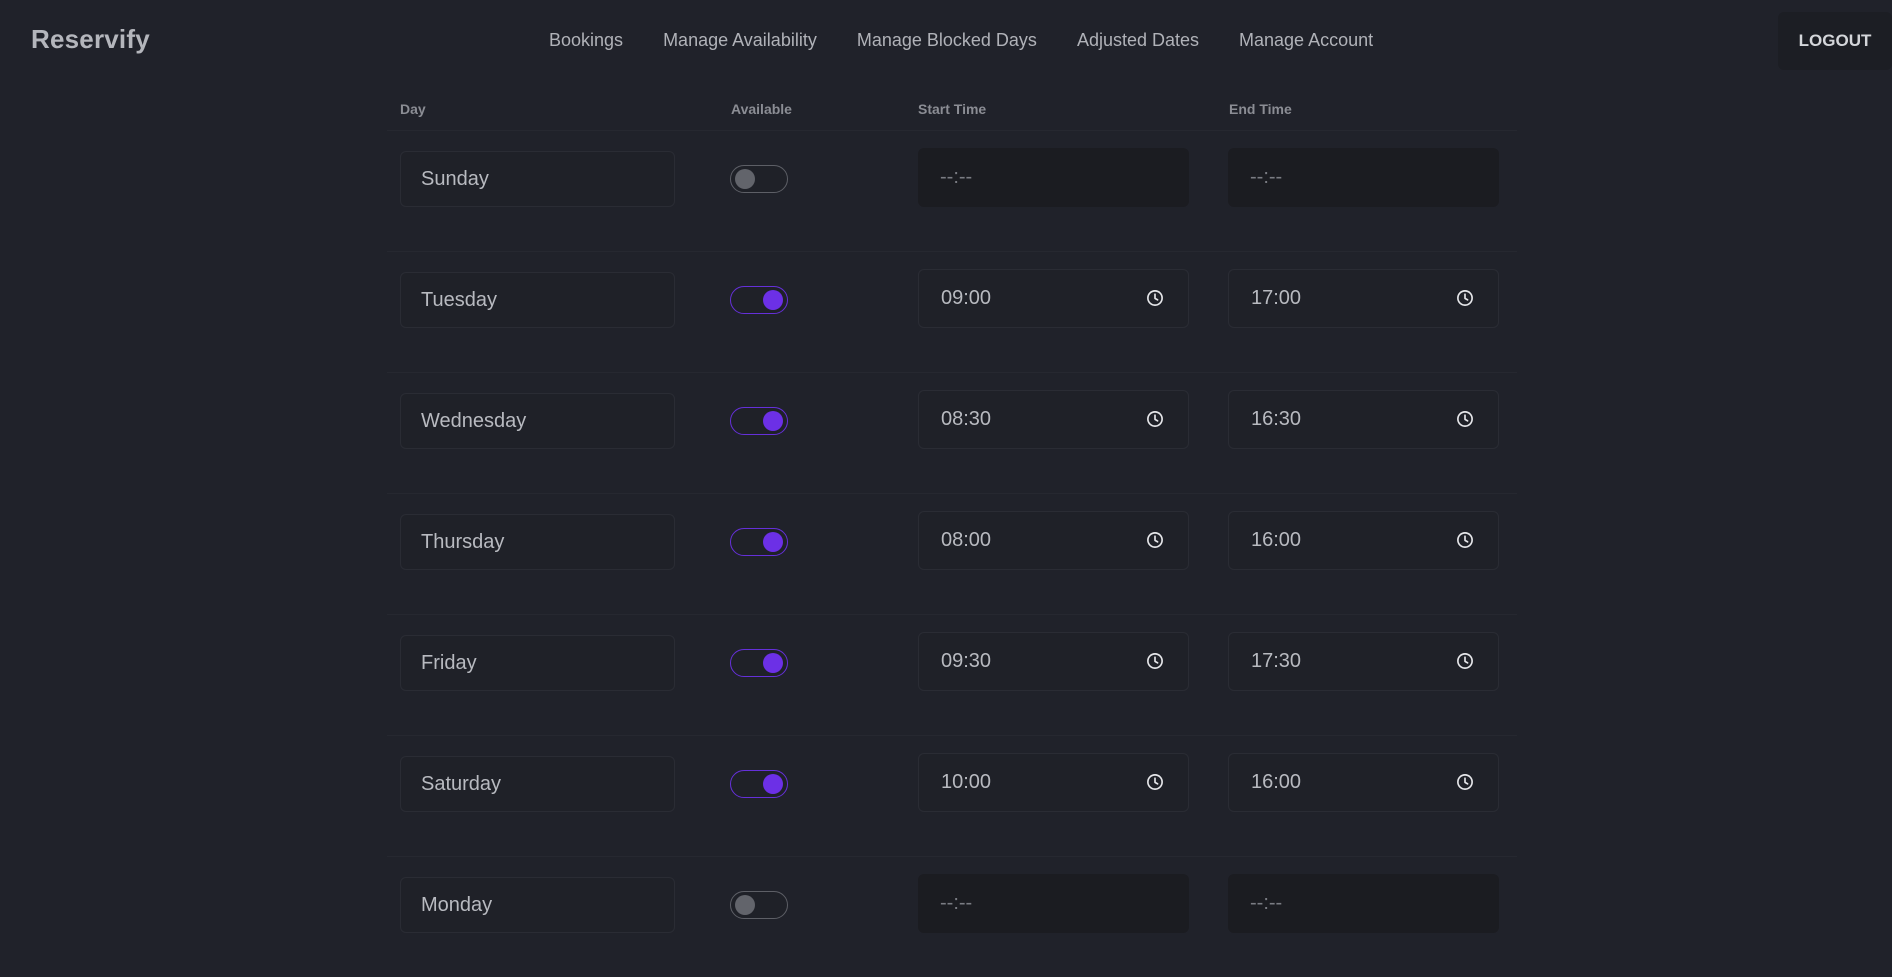  I want to click on start-time-value: 08:00, so click(966, 540).